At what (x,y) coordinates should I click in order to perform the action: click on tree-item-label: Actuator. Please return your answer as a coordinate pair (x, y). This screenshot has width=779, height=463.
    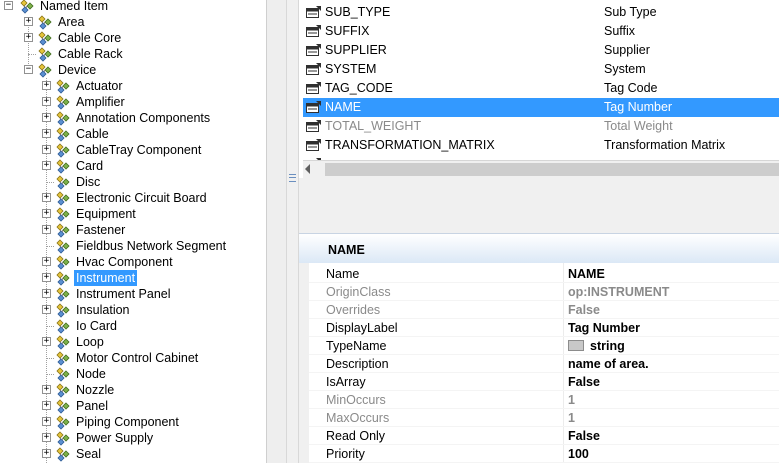
    Looking at the image, I should click on (99, 86).